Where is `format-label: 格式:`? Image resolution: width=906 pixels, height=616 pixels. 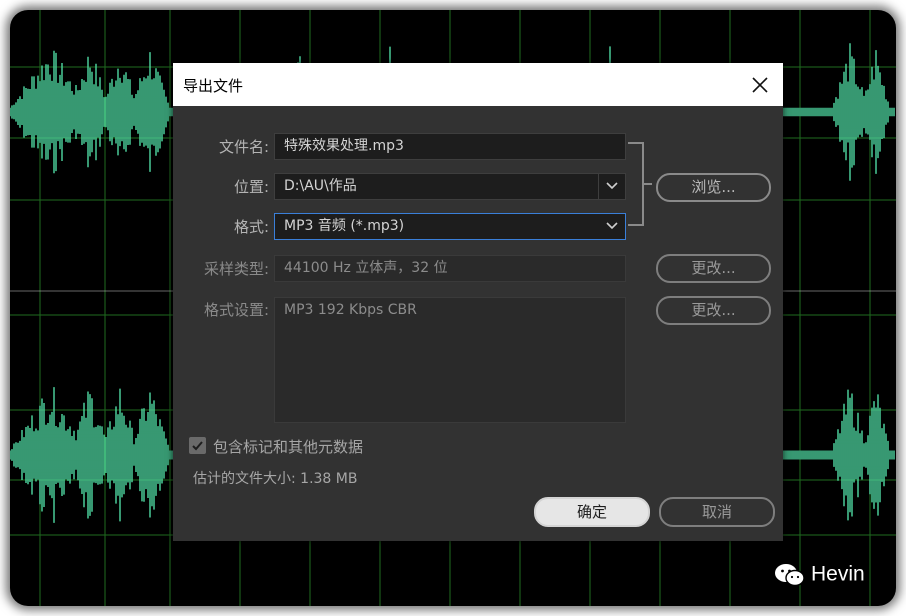
format-label: 格式: is located at coordinates (251, 227).